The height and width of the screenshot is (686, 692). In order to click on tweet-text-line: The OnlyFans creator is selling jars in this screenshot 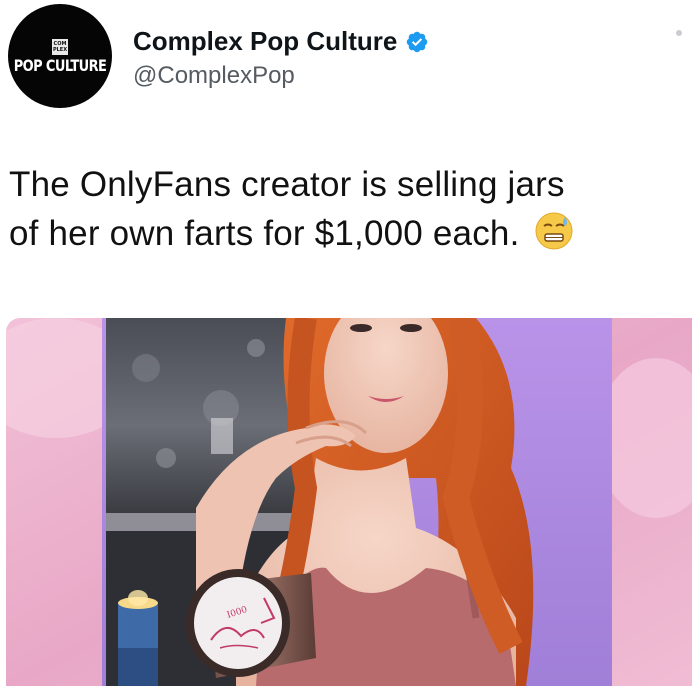, I will do `click(287, 184)`.